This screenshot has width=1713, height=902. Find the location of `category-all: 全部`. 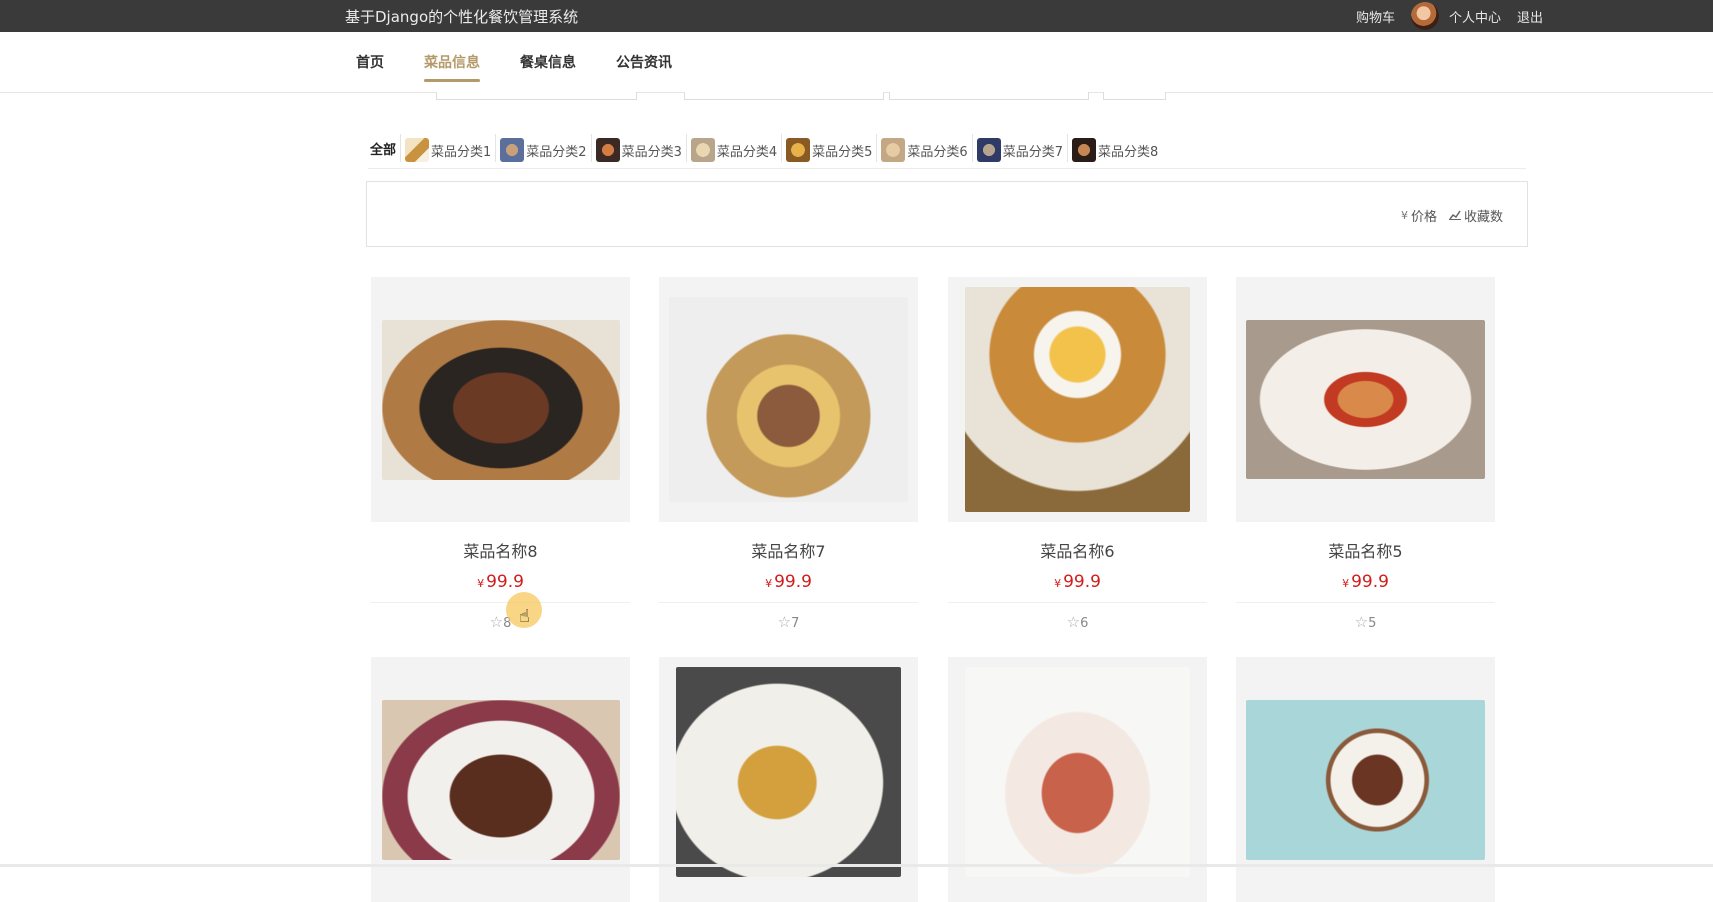

category-all: 全部 is located at coordinates (384, 148).